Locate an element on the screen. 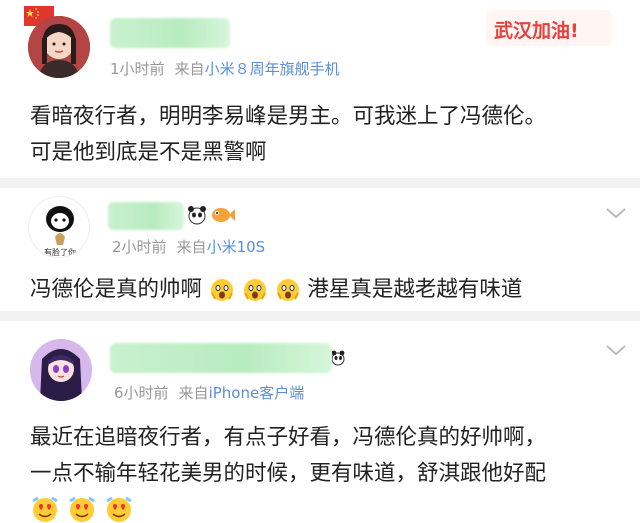  comment-text-part: 港星真是越老越有味道 is located at coordinates (415, 289).